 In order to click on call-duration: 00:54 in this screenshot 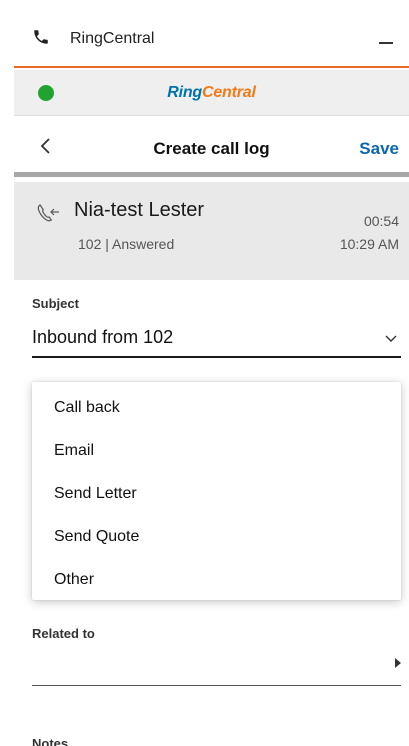, I will do `click(381, 221)`.